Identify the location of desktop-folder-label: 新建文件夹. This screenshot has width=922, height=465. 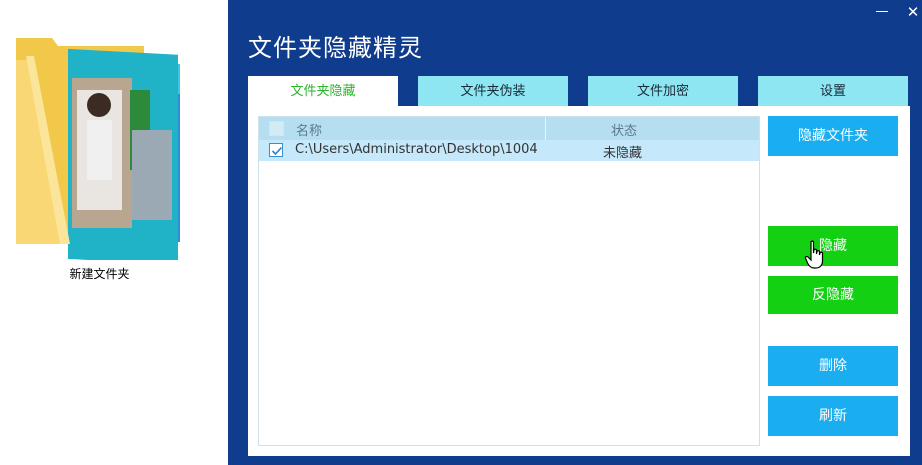
(99, 274).